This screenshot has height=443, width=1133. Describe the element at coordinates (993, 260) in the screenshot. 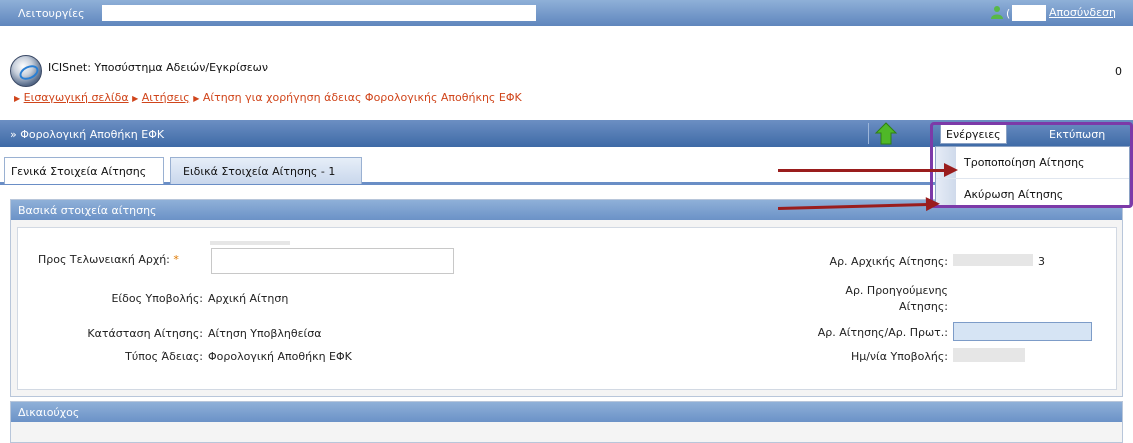

I see `initial-application-value` at that location.